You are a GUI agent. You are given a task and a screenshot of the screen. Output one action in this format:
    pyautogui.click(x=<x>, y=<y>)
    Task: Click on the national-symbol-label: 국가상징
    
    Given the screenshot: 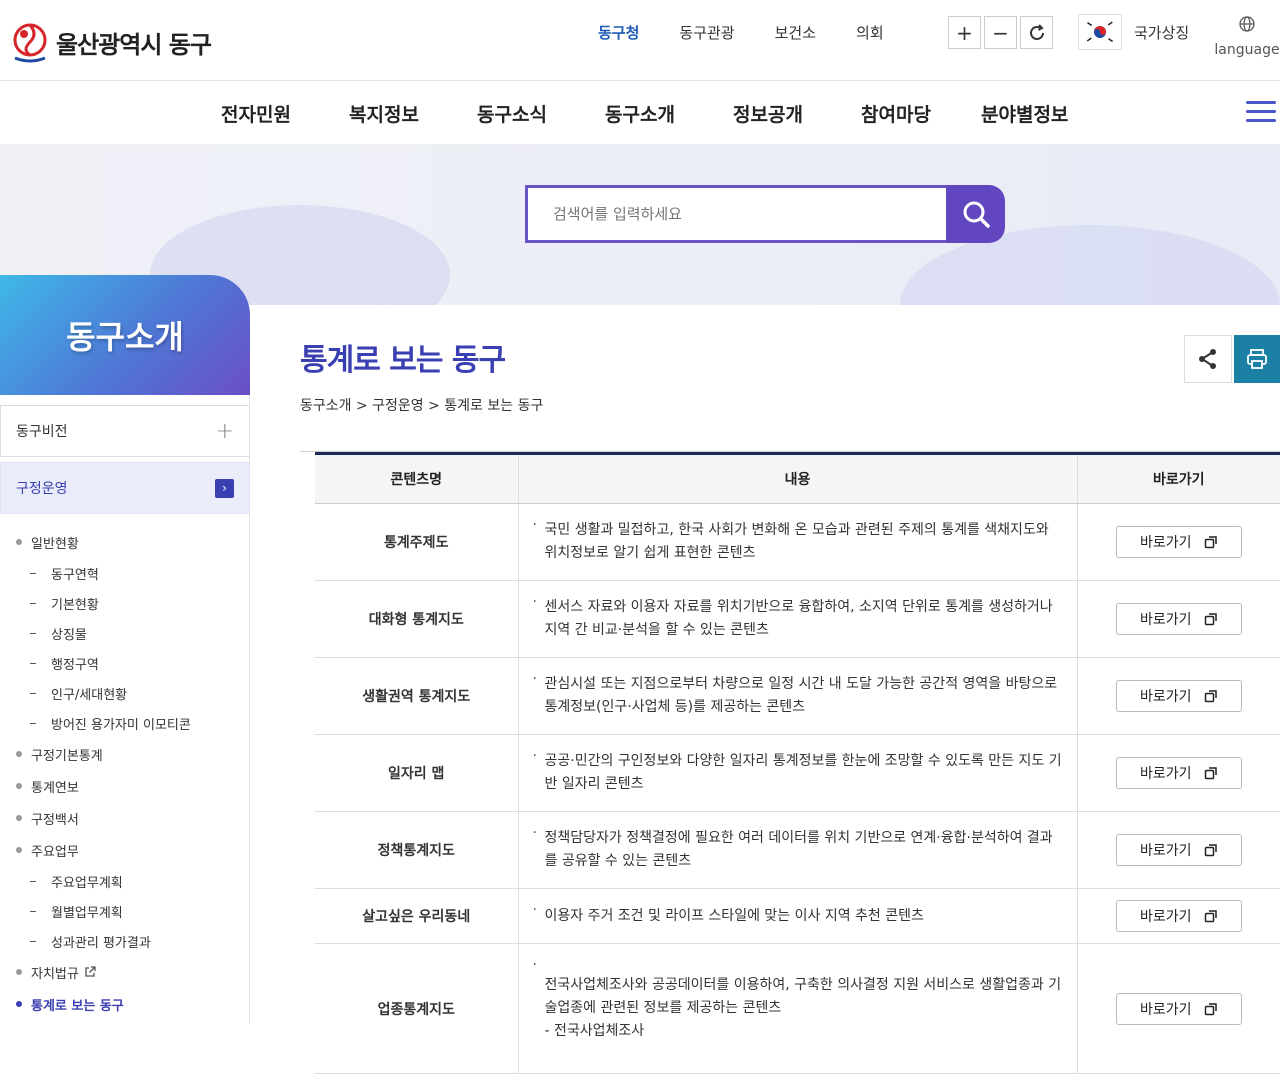 What is the action you would take?
    pyautogui.click(x=1162, y=32)
    